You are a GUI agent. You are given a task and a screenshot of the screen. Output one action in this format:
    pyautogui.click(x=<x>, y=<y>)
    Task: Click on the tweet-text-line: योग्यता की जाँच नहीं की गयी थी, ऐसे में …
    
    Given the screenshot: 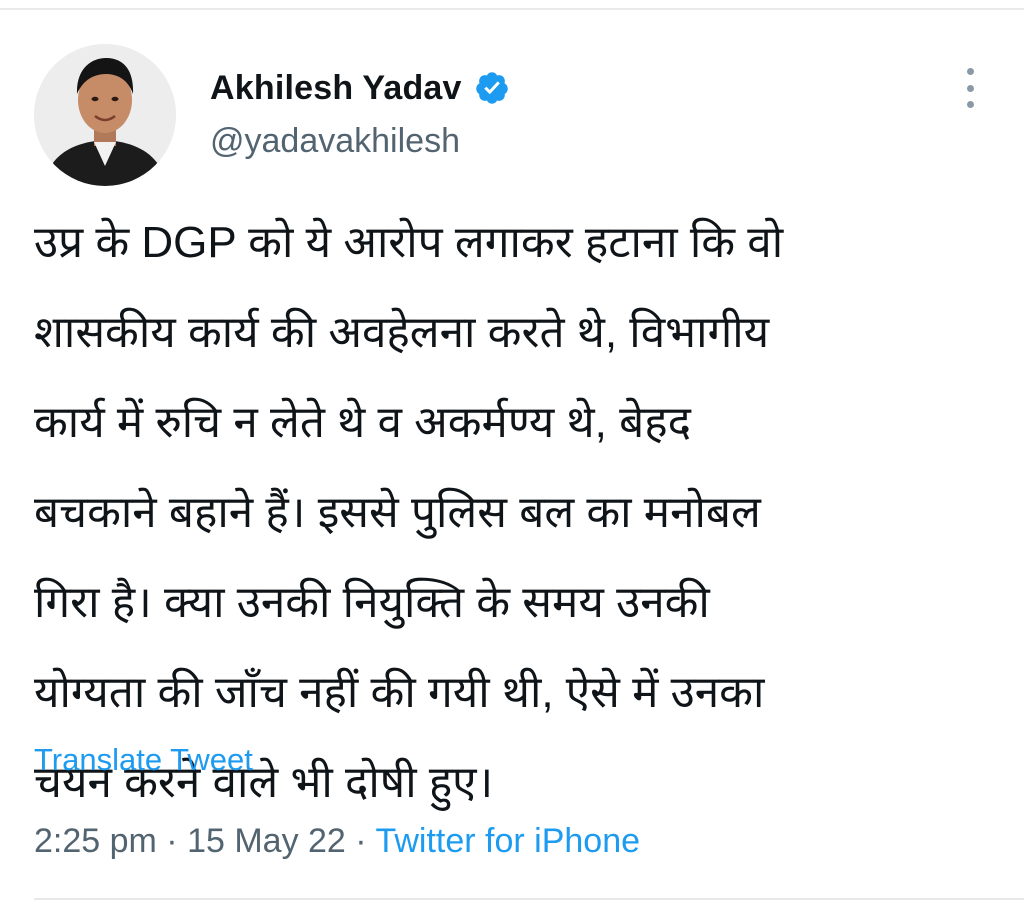 What is the action you would take?
    pyautogui.click(x=399, y=692)
    